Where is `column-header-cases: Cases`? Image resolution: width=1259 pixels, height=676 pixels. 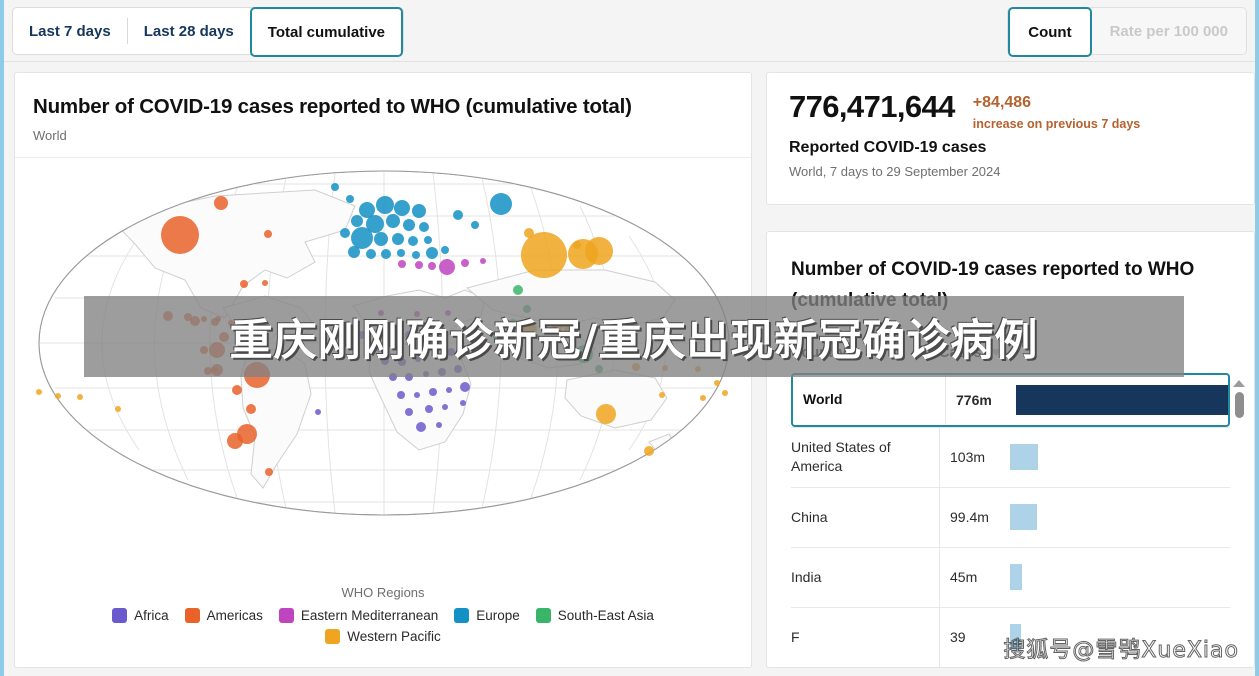
column-header-cases: Cases is located at coordinates (970, 353).